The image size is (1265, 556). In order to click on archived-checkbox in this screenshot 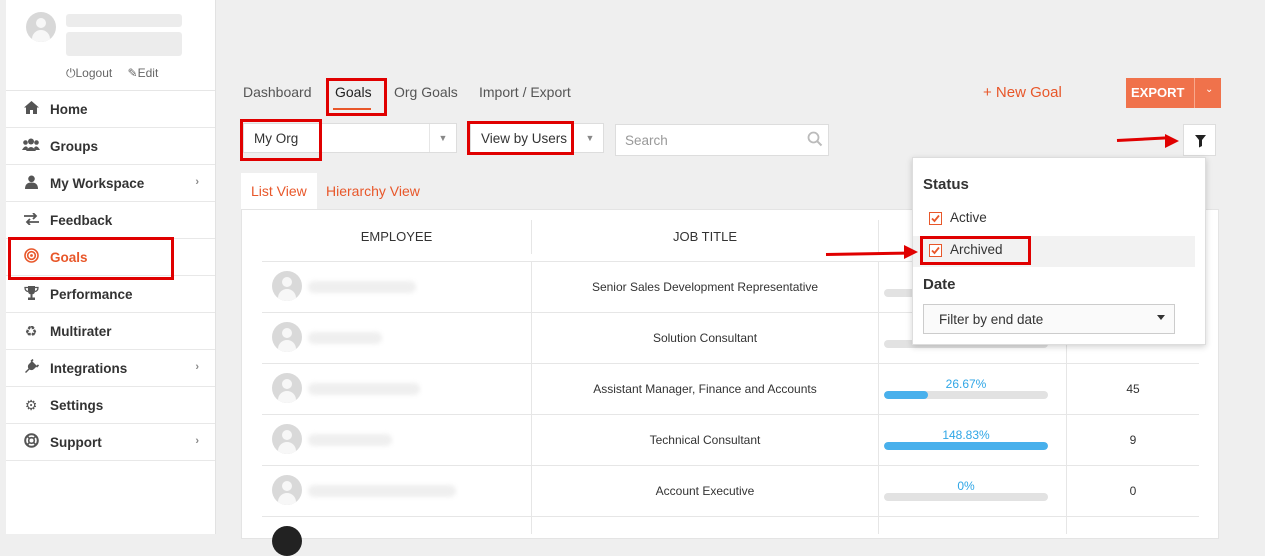, I will do `click(935, 250)`.